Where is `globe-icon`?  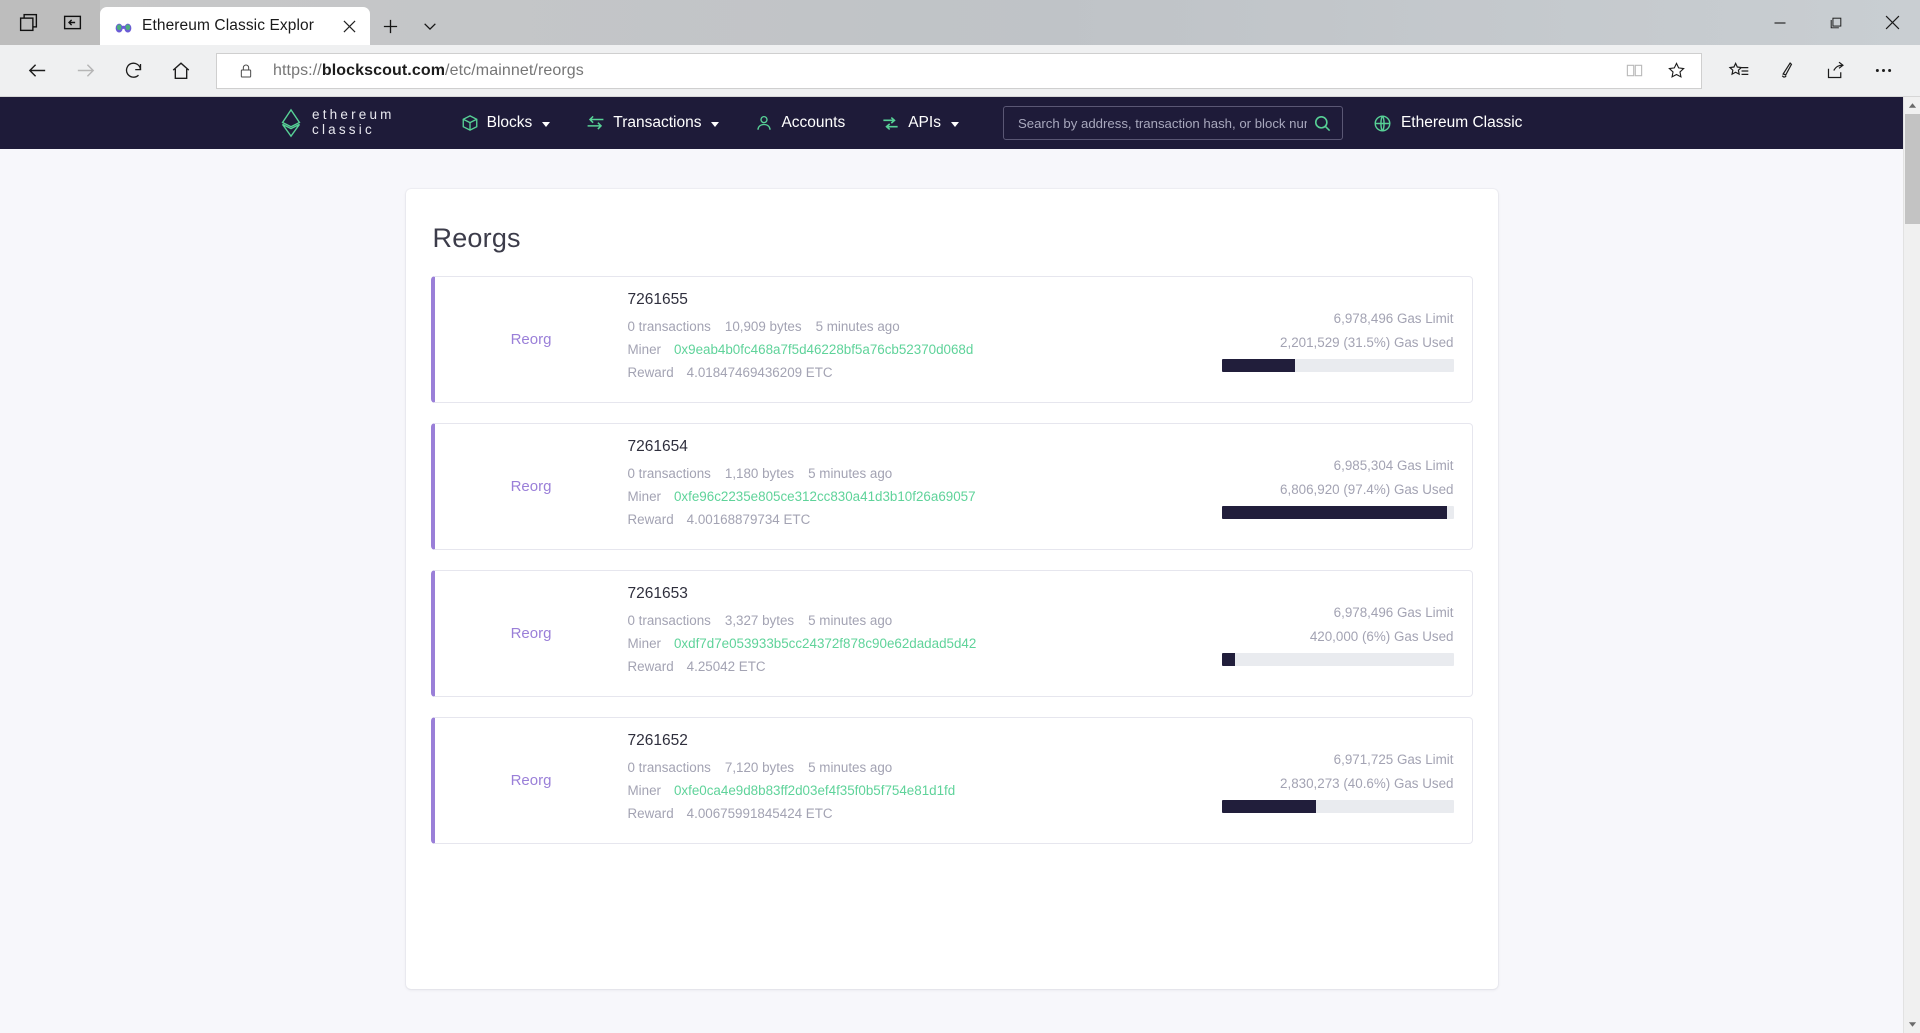 globe-icon is located at coordinates (1382, 123).